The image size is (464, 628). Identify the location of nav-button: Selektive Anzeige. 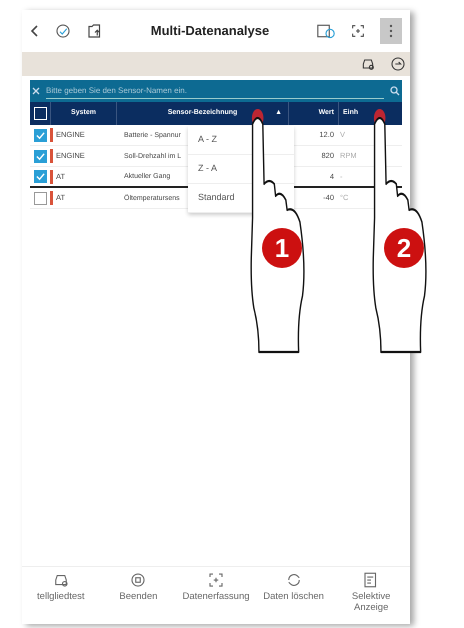
(371, 593).